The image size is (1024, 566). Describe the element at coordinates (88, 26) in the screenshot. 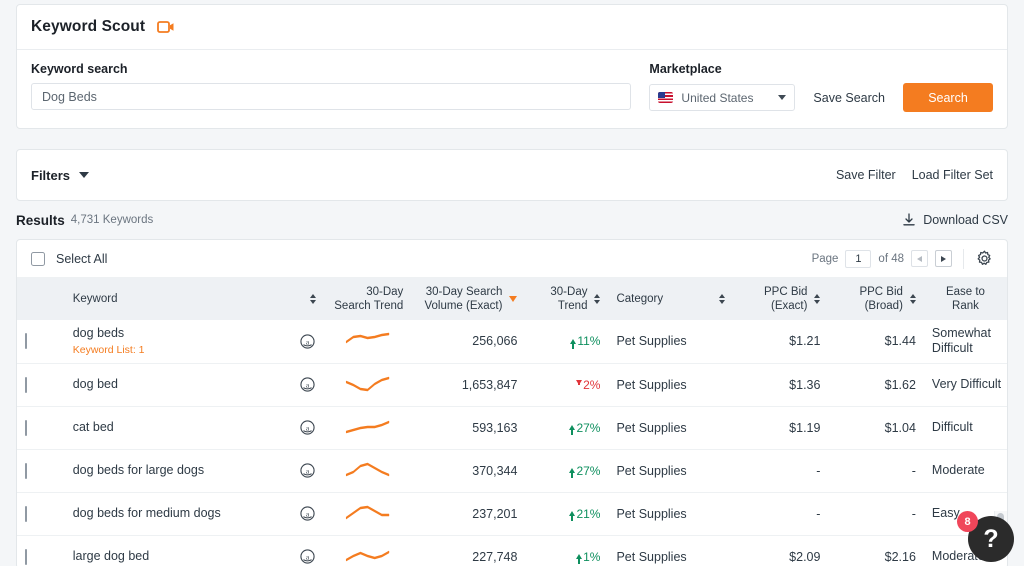

I see `page-title: Keyword Scout` at that location.